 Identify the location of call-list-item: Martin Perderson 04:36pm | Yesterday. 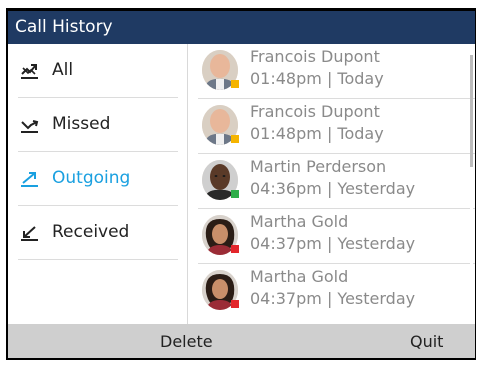
(325, 181).